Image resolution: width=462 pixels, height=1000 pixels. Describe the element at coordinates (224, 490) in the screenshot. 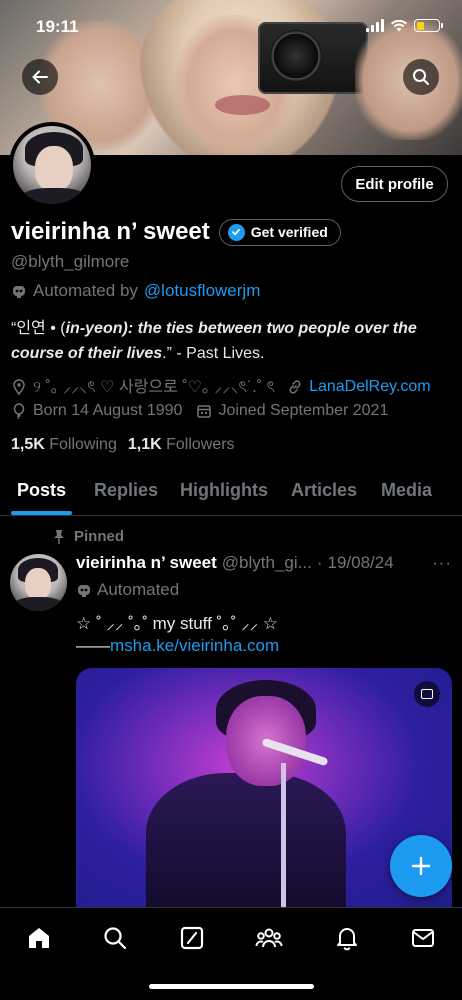

I see `tab-highlights: Highlights` at that location.